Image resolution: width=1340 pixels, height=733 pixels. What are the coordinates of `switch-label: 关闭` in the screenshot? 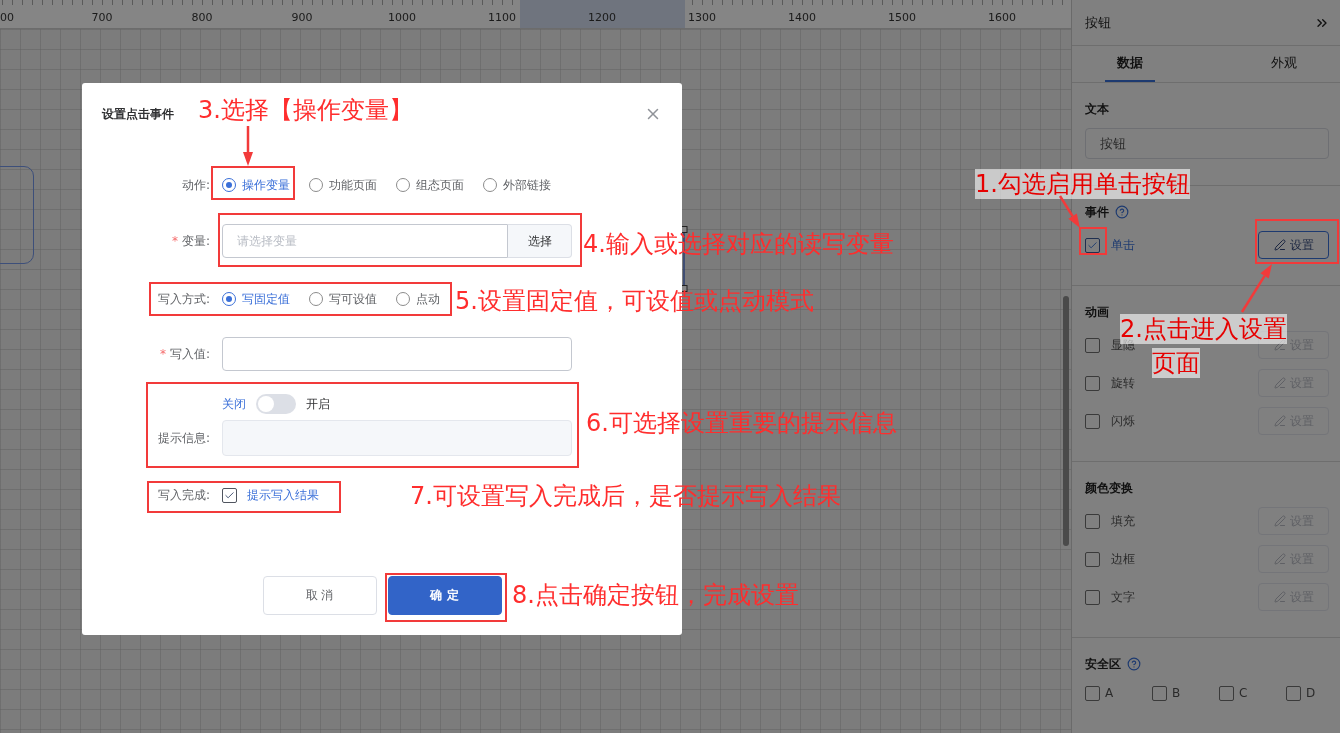 It's located at (234, 404).